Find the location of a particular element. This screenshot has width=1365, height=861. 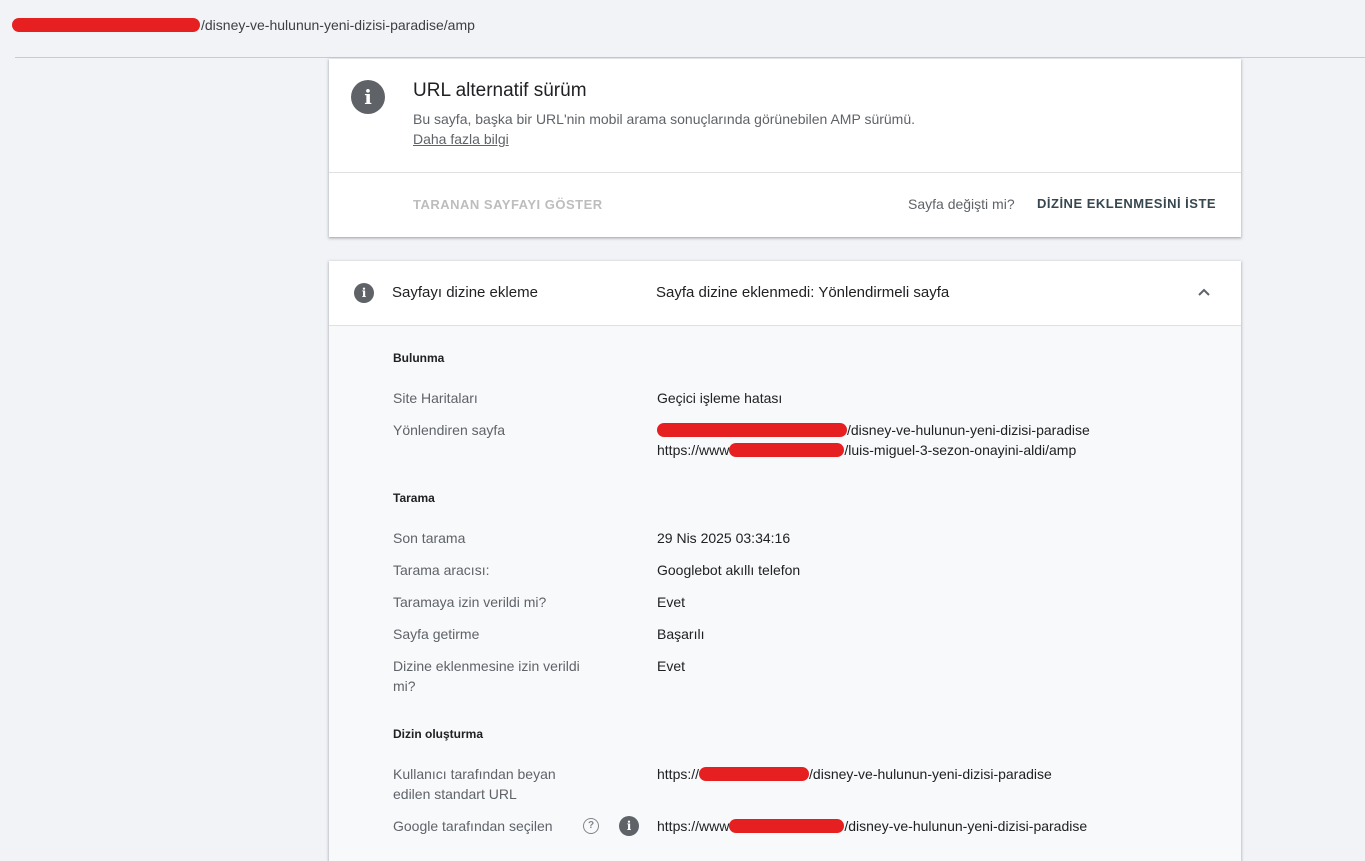

crawled-as-value: Googlebot akıllı telefon is located at coordinates (729, 570).